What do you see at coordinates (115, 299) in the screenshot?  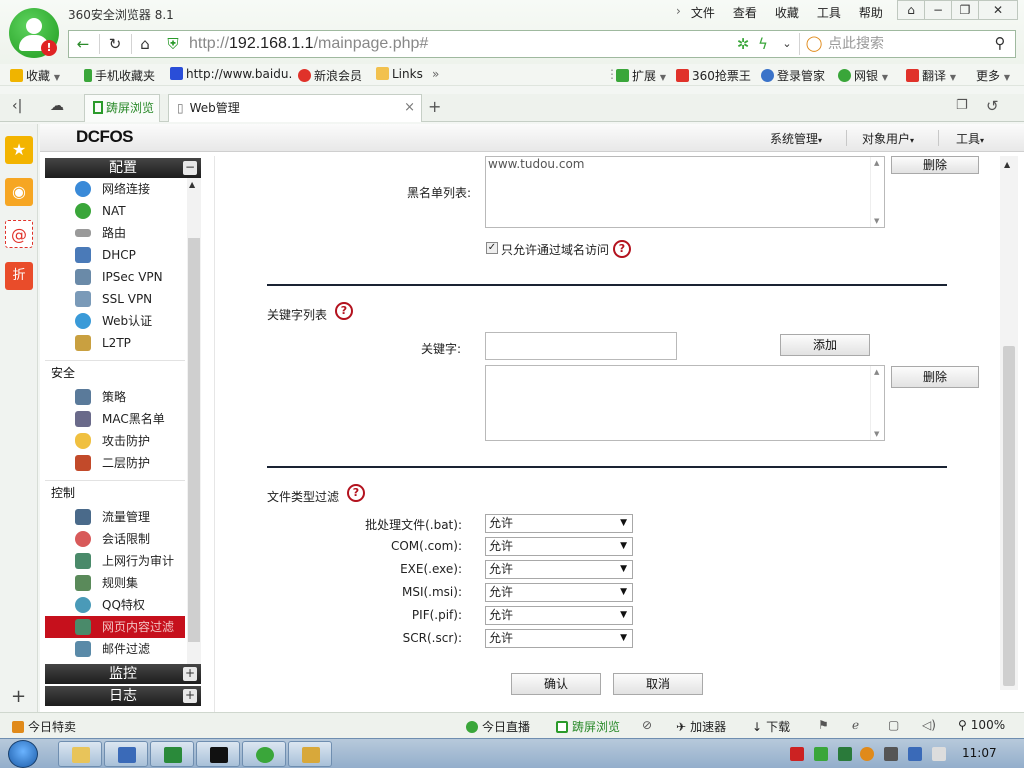 I see `sidebar-item-ssl-vpn: SSL VPN` at bounding box center [115, 299].